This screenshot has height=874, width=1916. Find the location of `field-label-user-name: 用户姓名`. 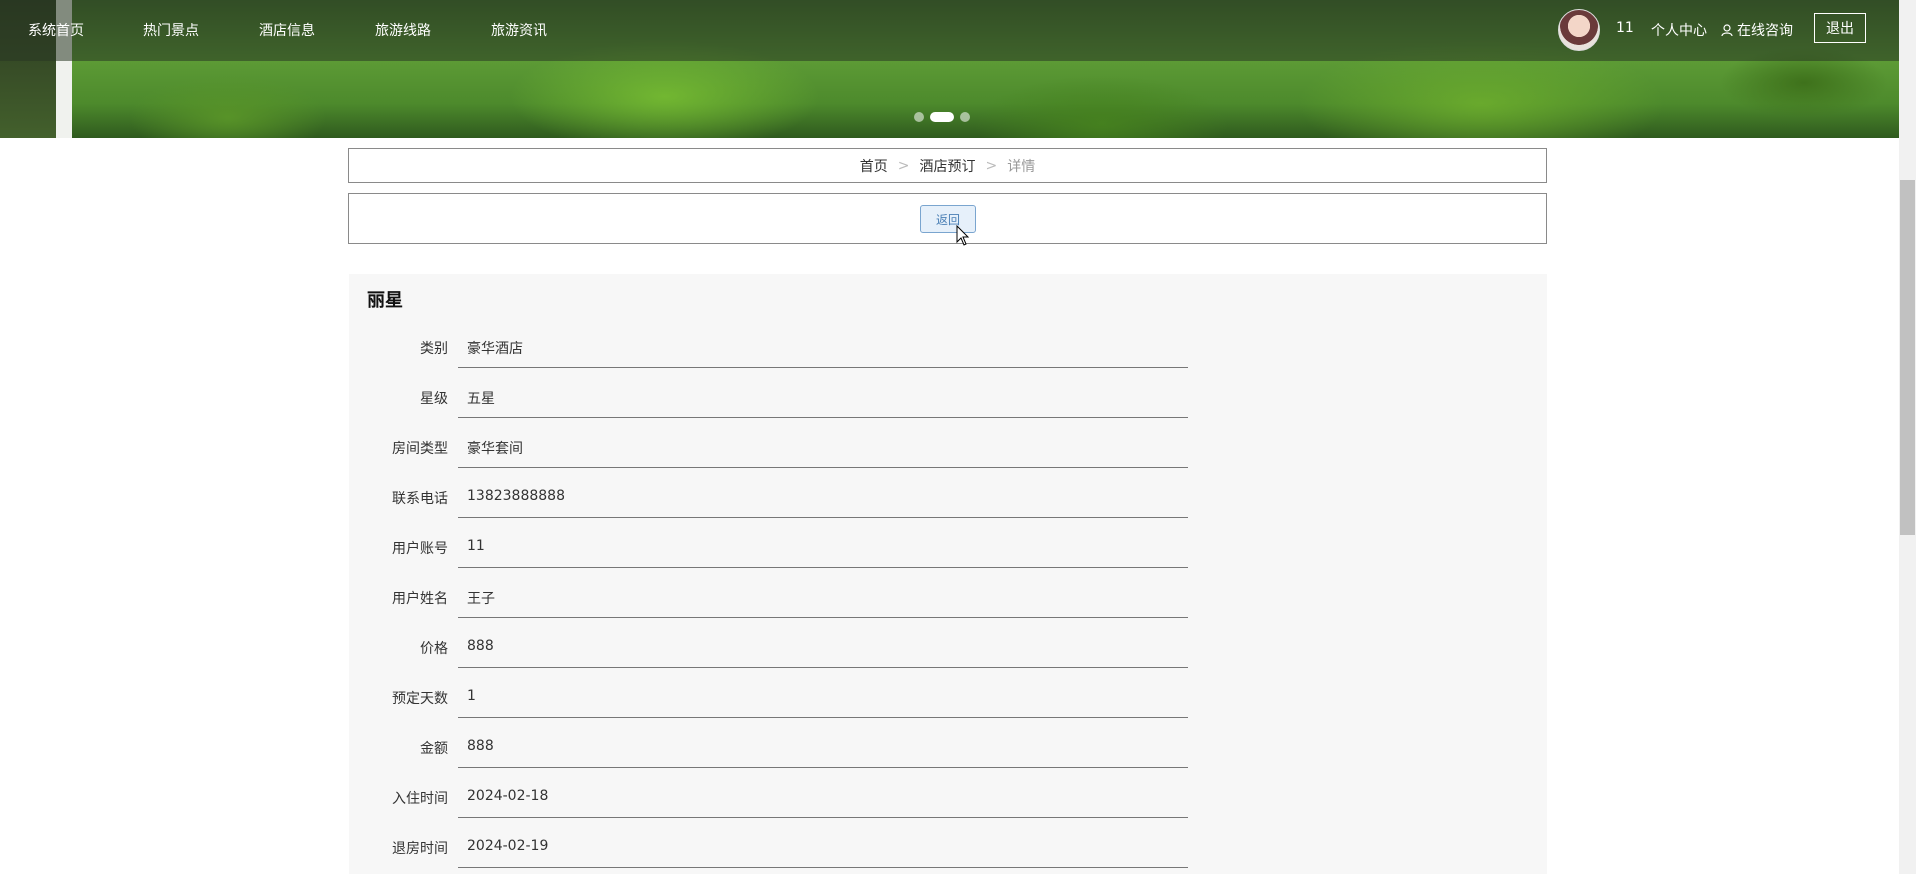

field-label-user-name: 用户姓名 is located at coordinates (420, 599).